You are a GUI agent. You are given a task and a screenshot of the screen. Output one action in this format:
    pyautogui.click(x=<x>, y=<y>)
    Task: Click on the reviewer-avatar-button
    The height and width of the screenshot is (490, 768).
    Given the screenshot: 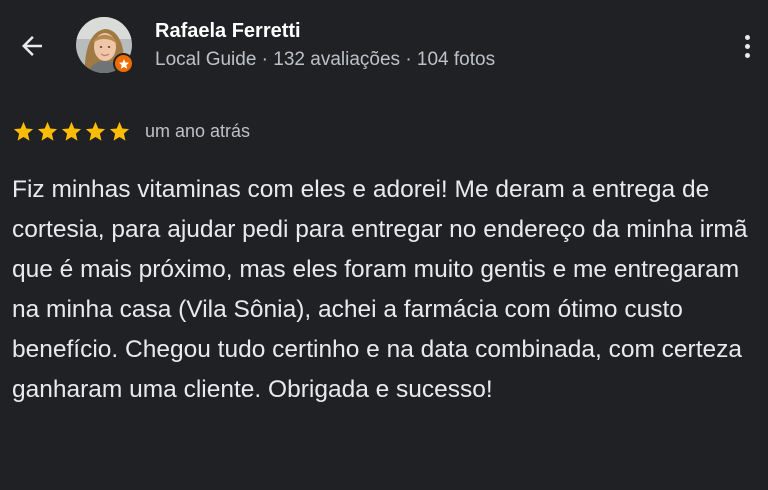 What is the action you would take?
    pyautogui.click(x=105, y=45)
    